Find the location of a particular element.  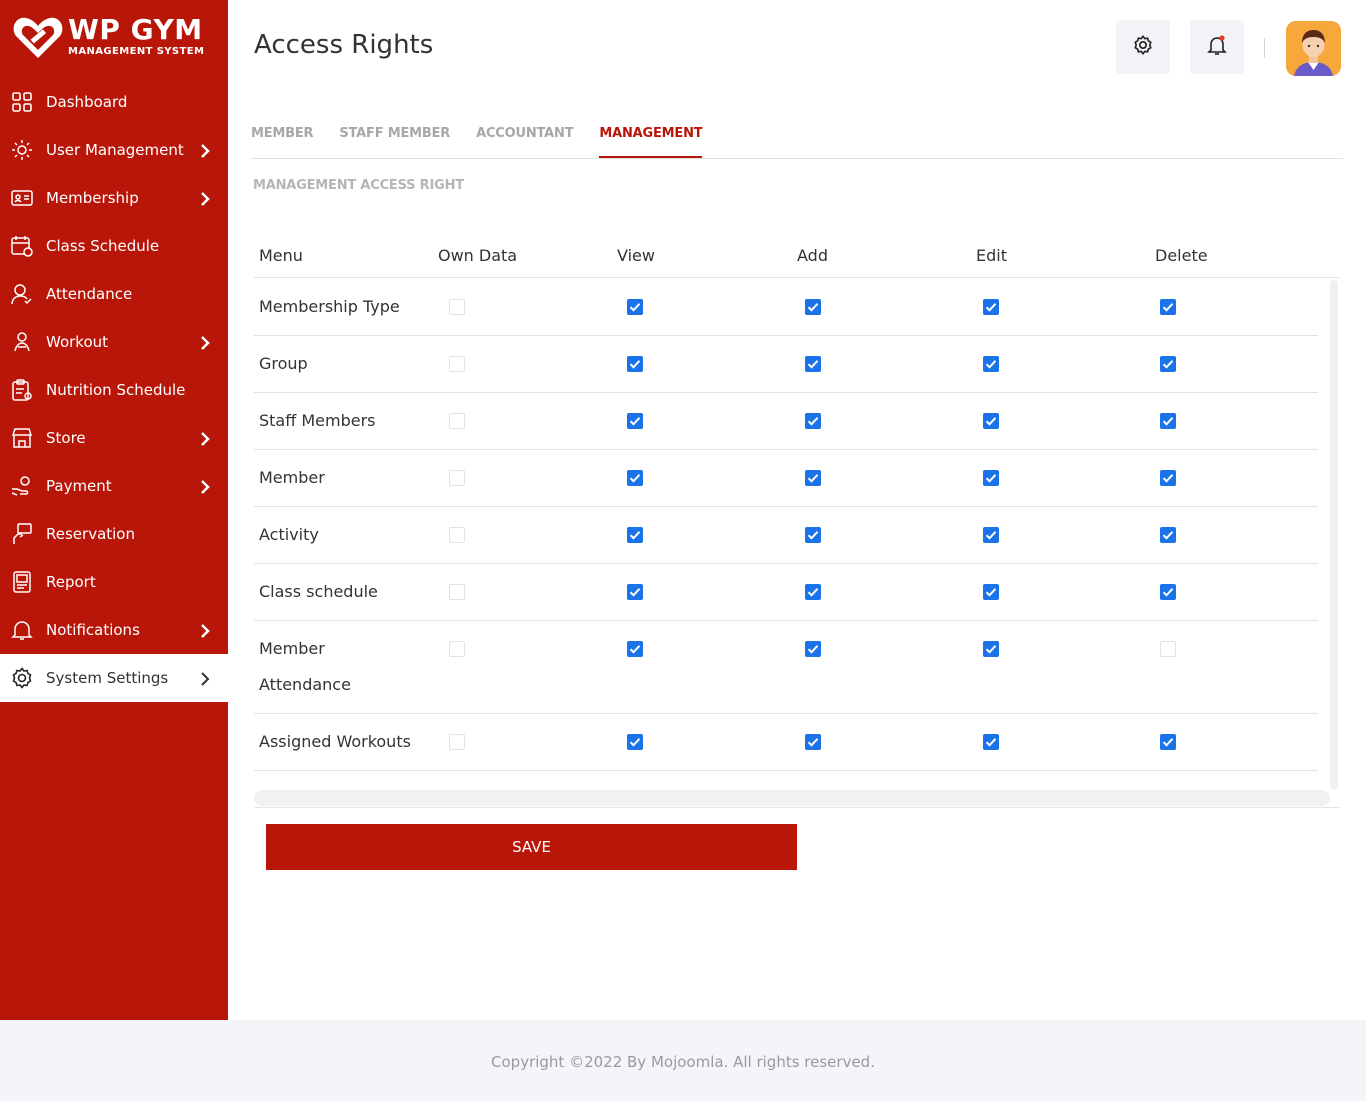

settings-button is located at coordinates (1143, 47).